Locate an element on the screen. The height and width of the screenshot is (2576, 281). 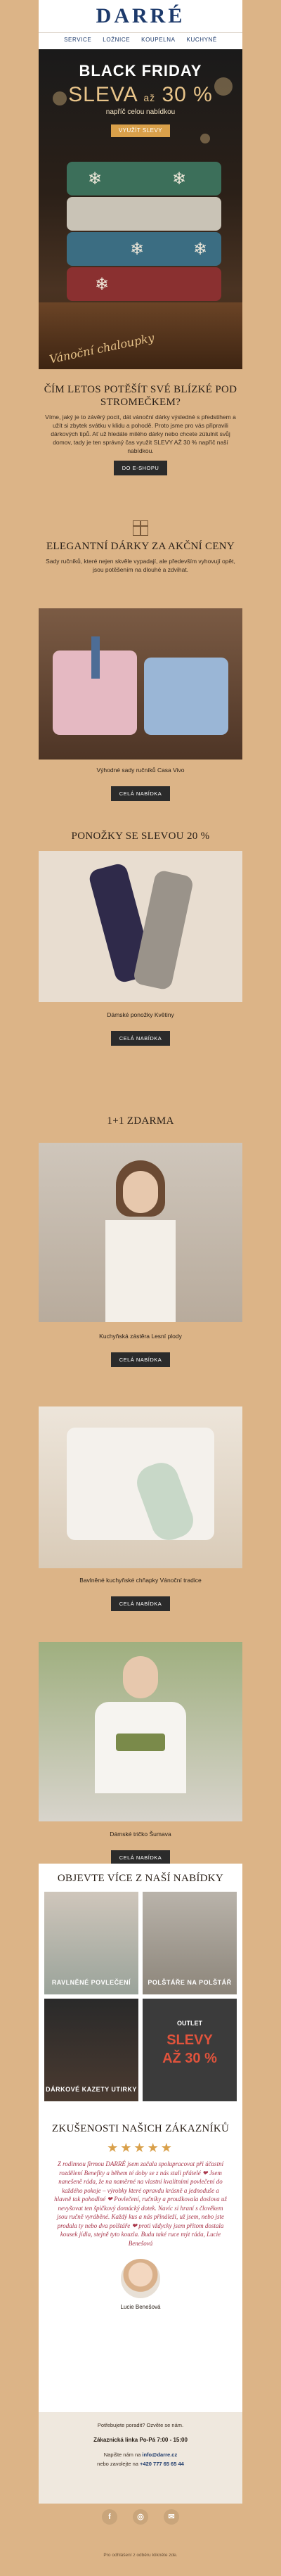
tile-outlet-sleva: SLEVY is located at coordinates (190, 2040).